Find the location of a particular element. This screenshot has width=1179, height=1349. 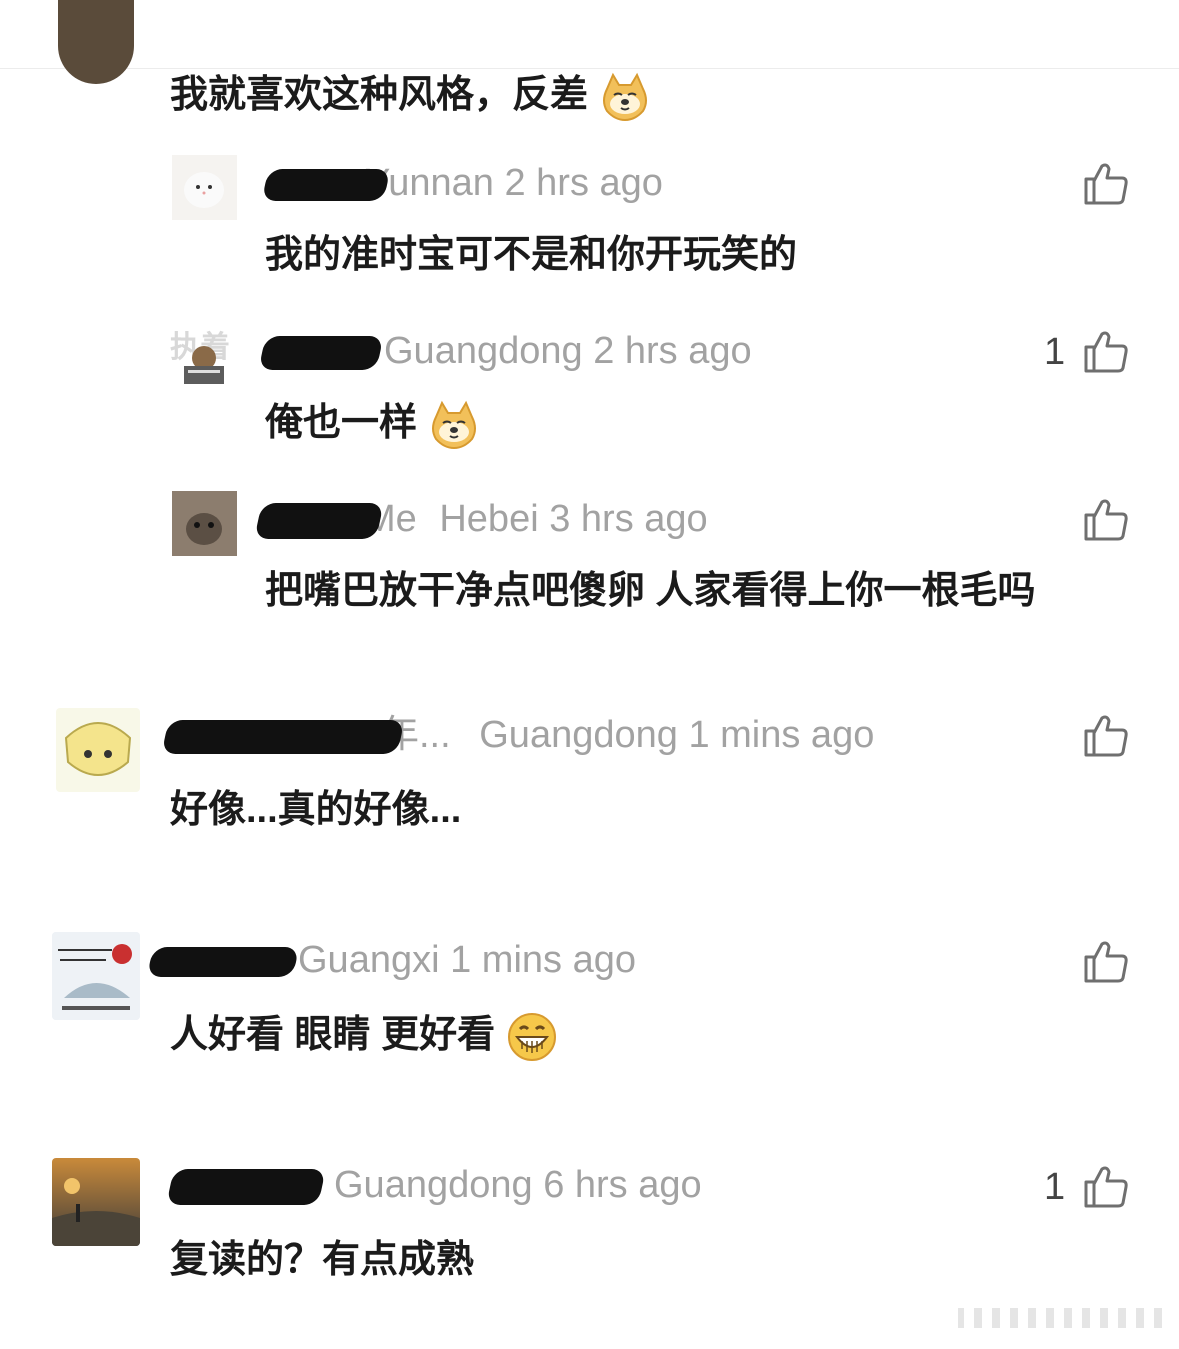

reply-location: Hebei is located at coordinates (489, 519).